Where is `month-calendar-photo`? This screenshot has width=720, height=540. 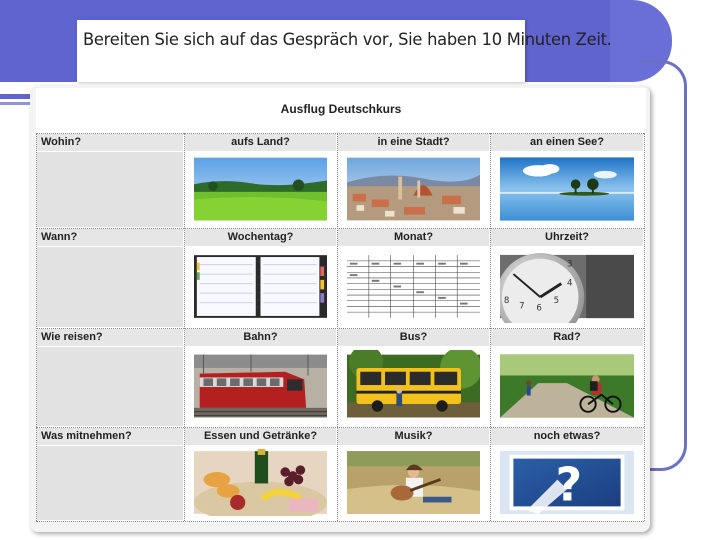 month-calendar-photo is located at coordinates (413, 286).